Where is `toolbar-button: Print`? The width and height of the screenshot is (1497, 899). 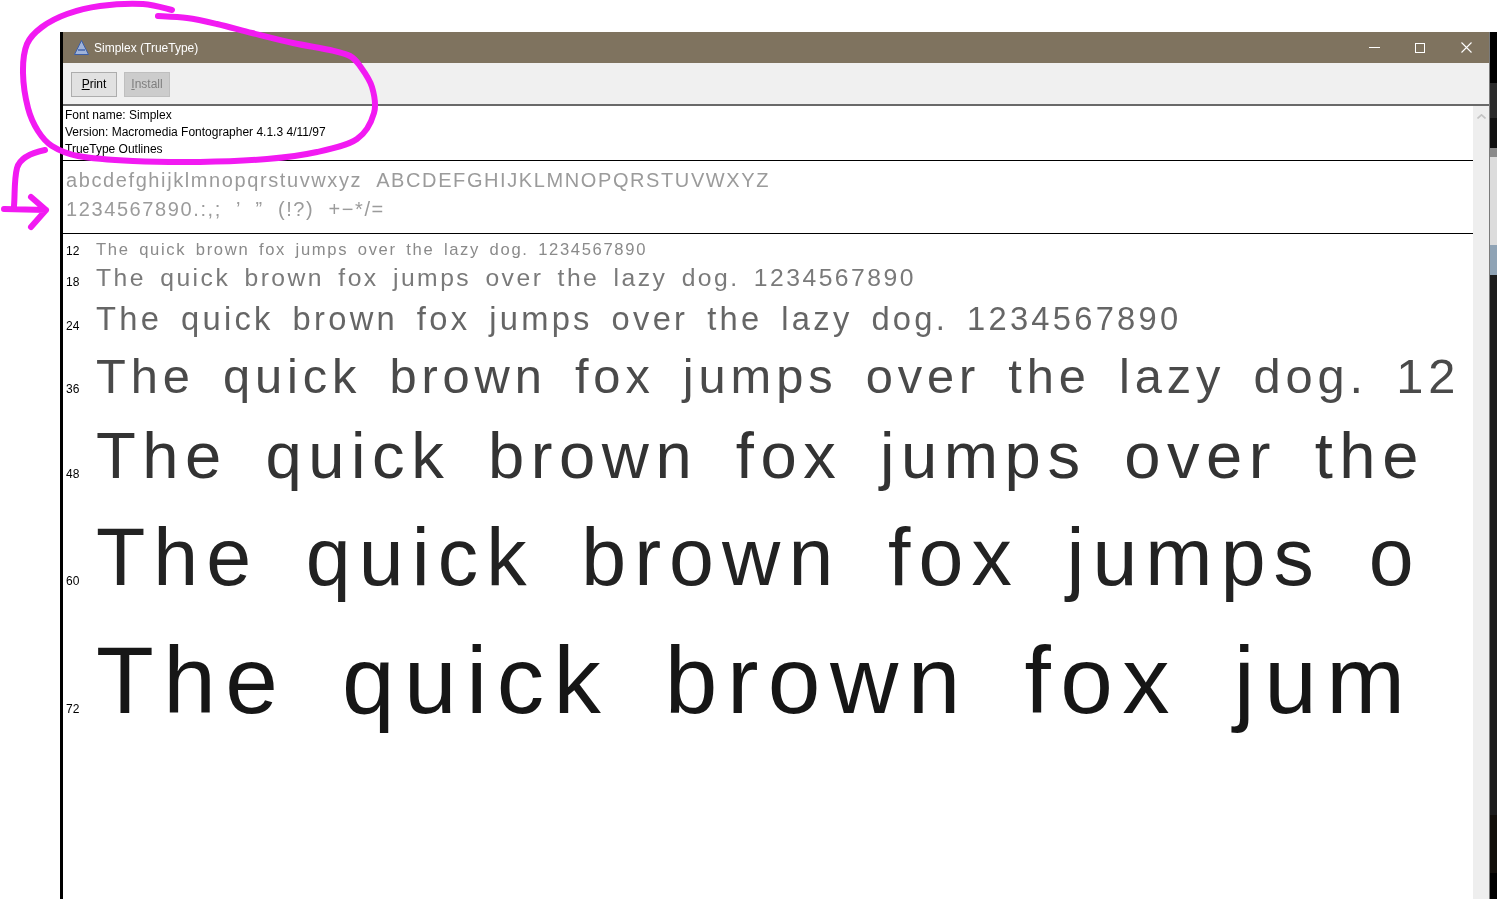
toolbar-button: Print is located at coordinates (94, 84).